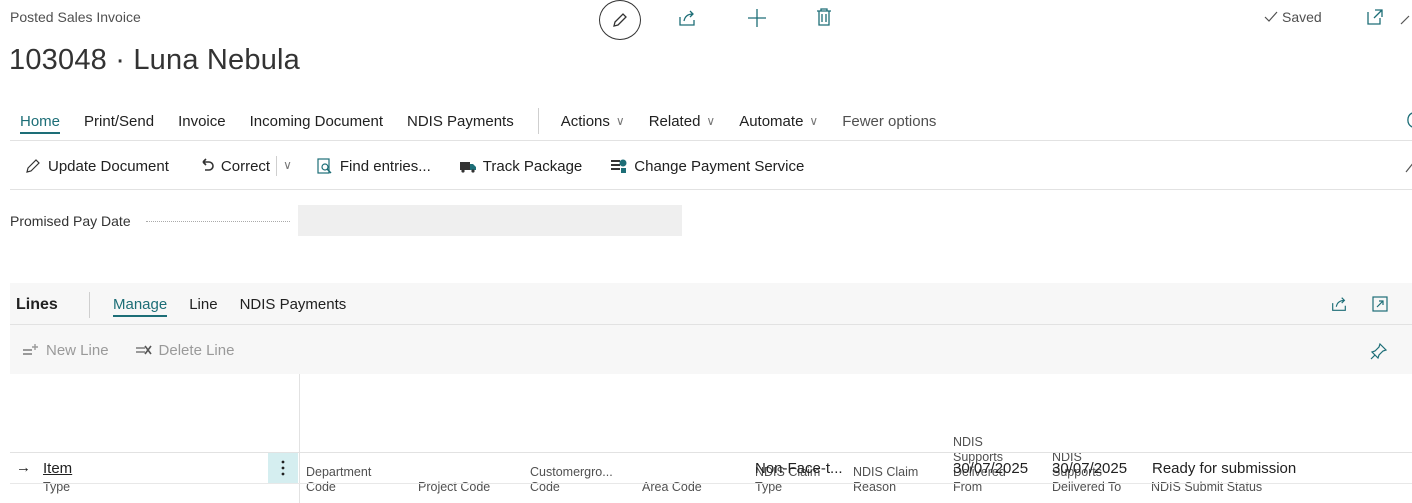 This screenshot has height=503, width=1412. I want to click on track-package-button: Track Package, so click(521, 166).